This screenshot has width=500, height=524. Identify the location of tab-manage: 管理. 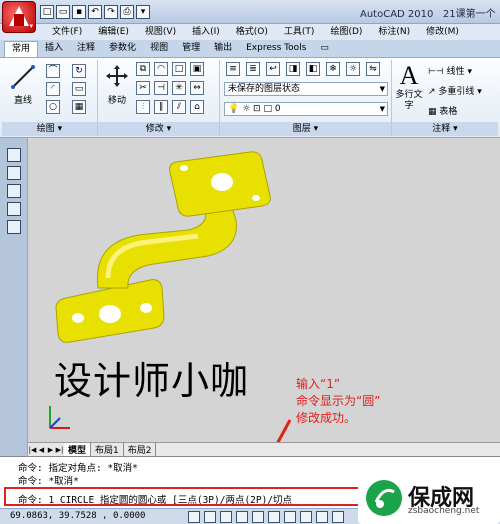
(191, 48).